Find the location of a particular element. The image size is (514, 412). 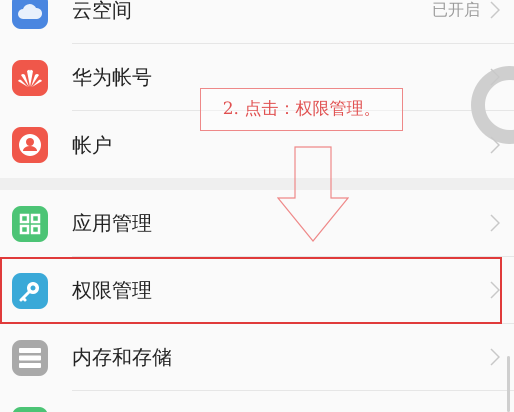

annotation-callout: 2. 点击：权限管理。 is located at coordinates (301, 109).